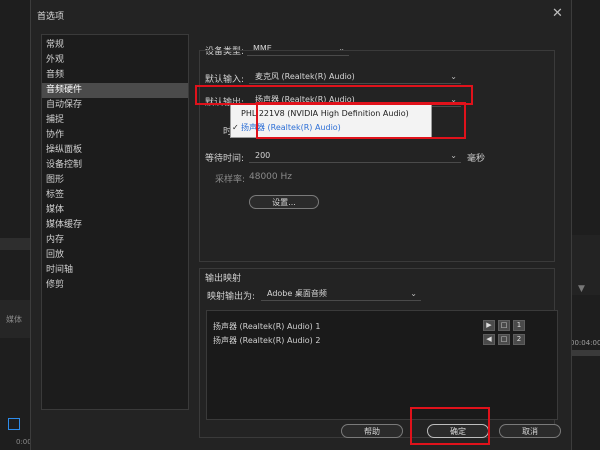 This screenshot has height=450, width=600. I want to click on background-panel-label: 媒体, so click(14, 319).